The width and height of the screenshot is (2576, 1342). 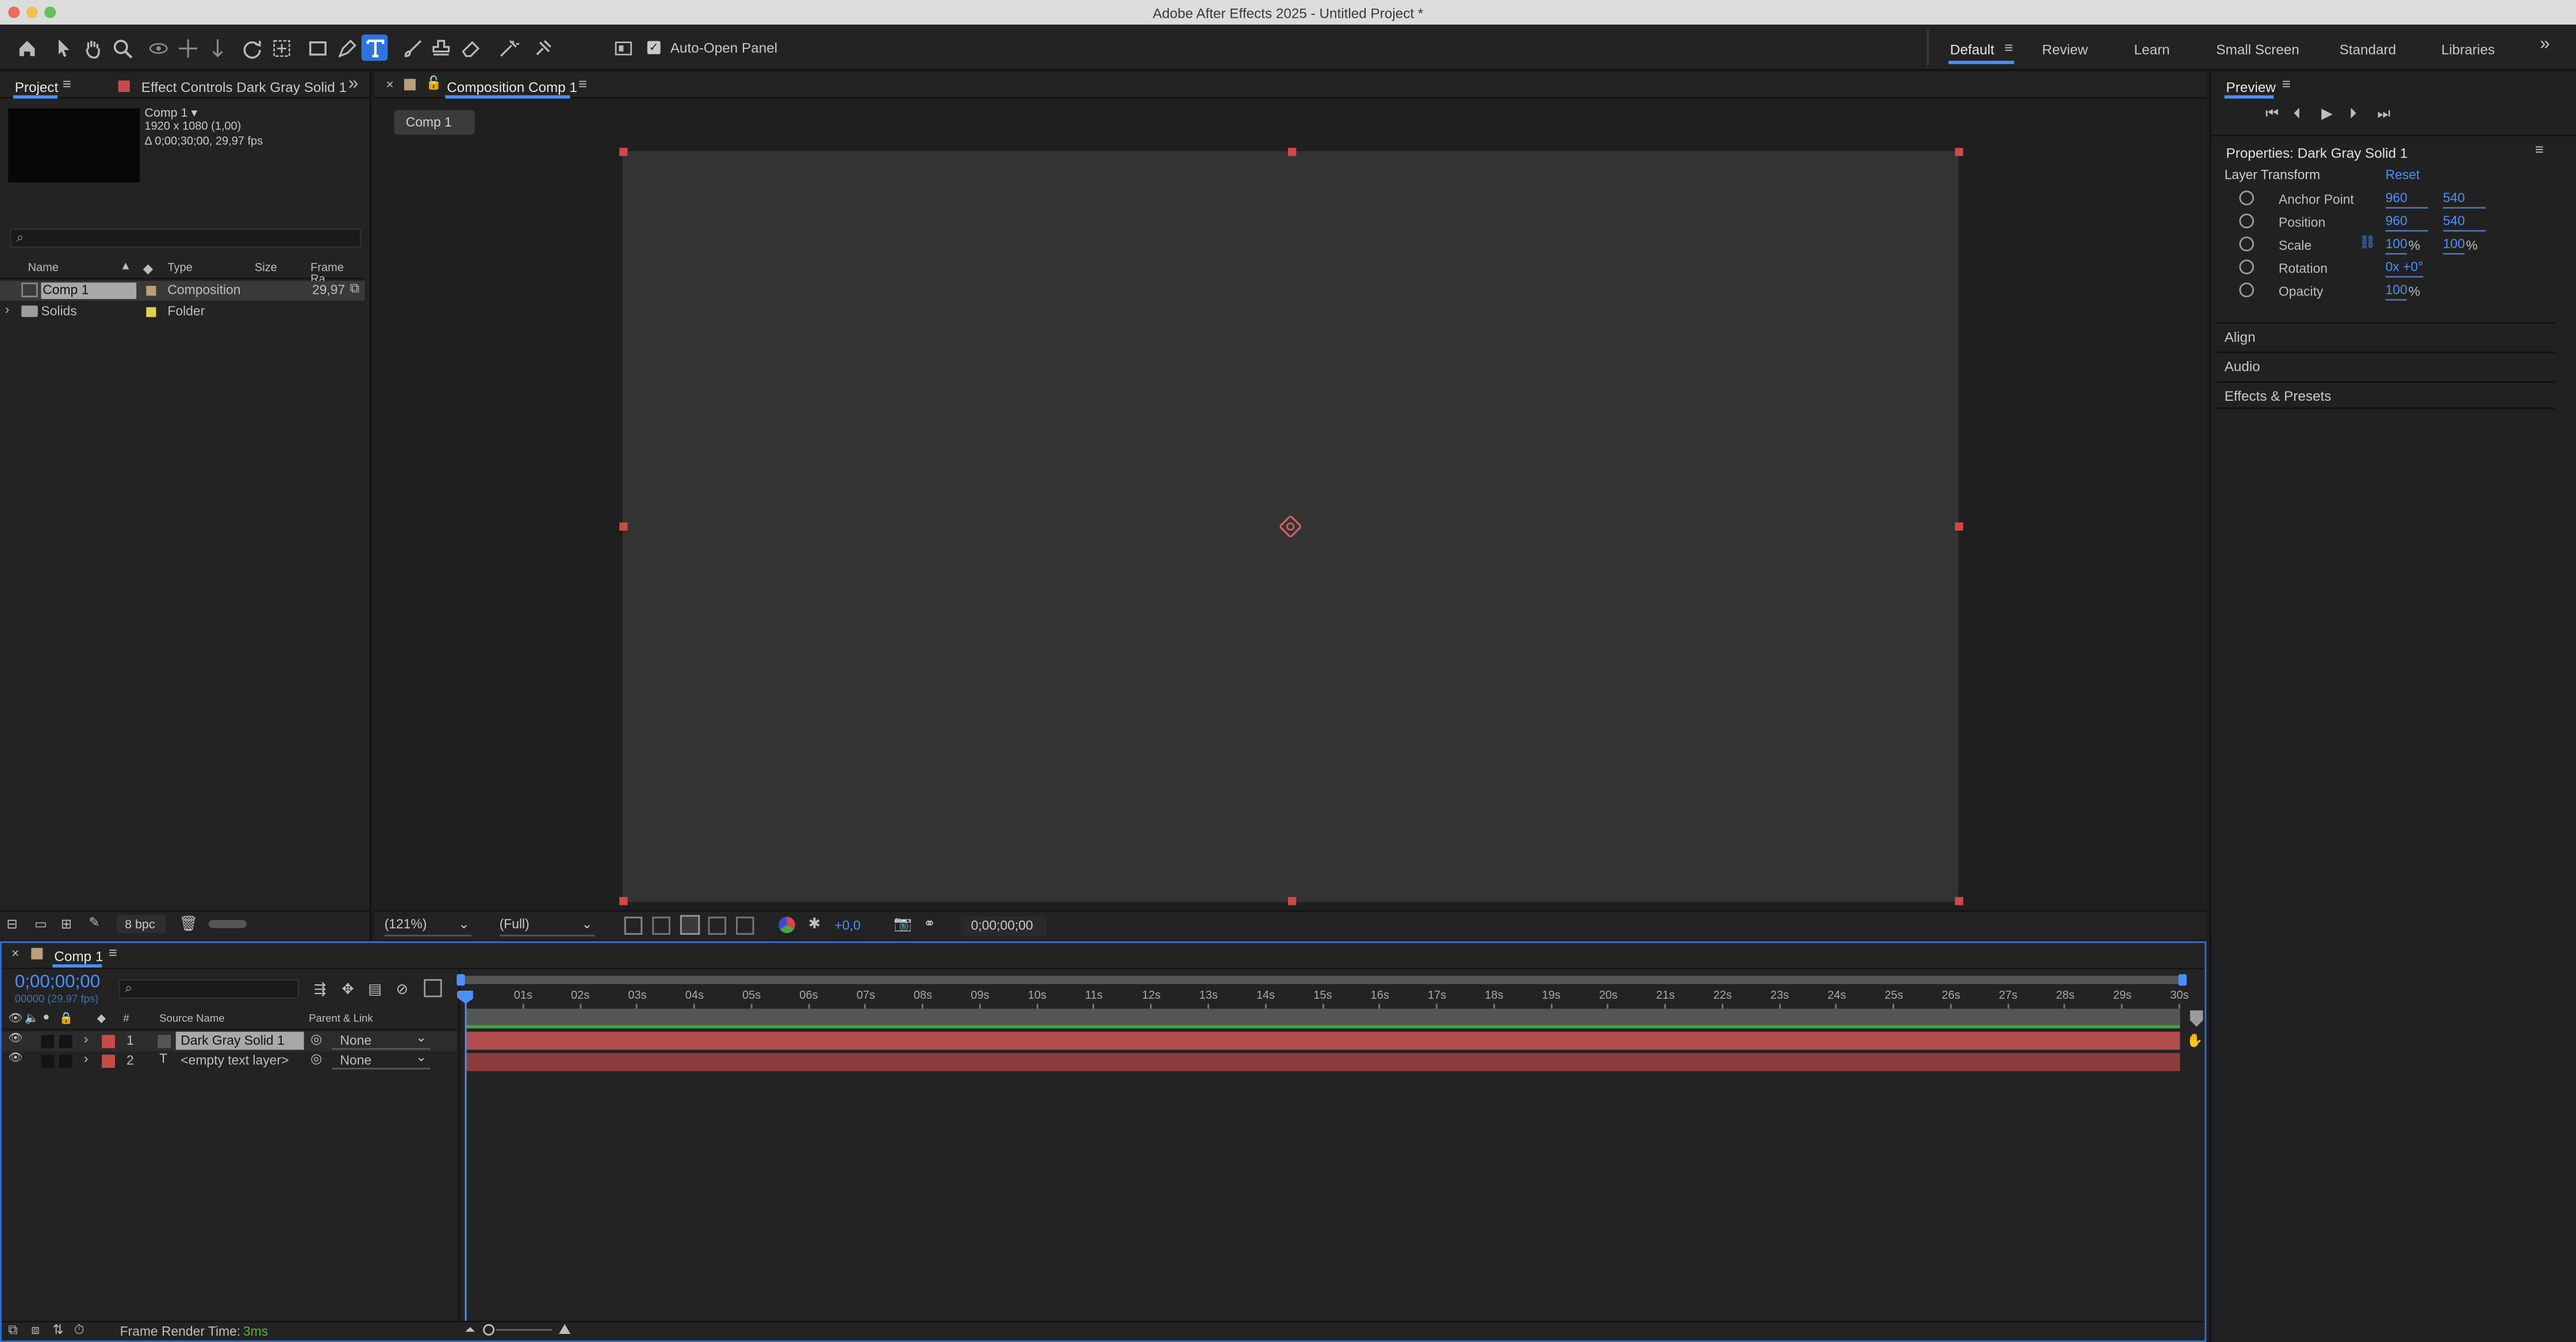 What do you see at coordinates (2403, 174) in the screenshot?
I see `reset-button: Reset` at bounding box center [2403, 174].